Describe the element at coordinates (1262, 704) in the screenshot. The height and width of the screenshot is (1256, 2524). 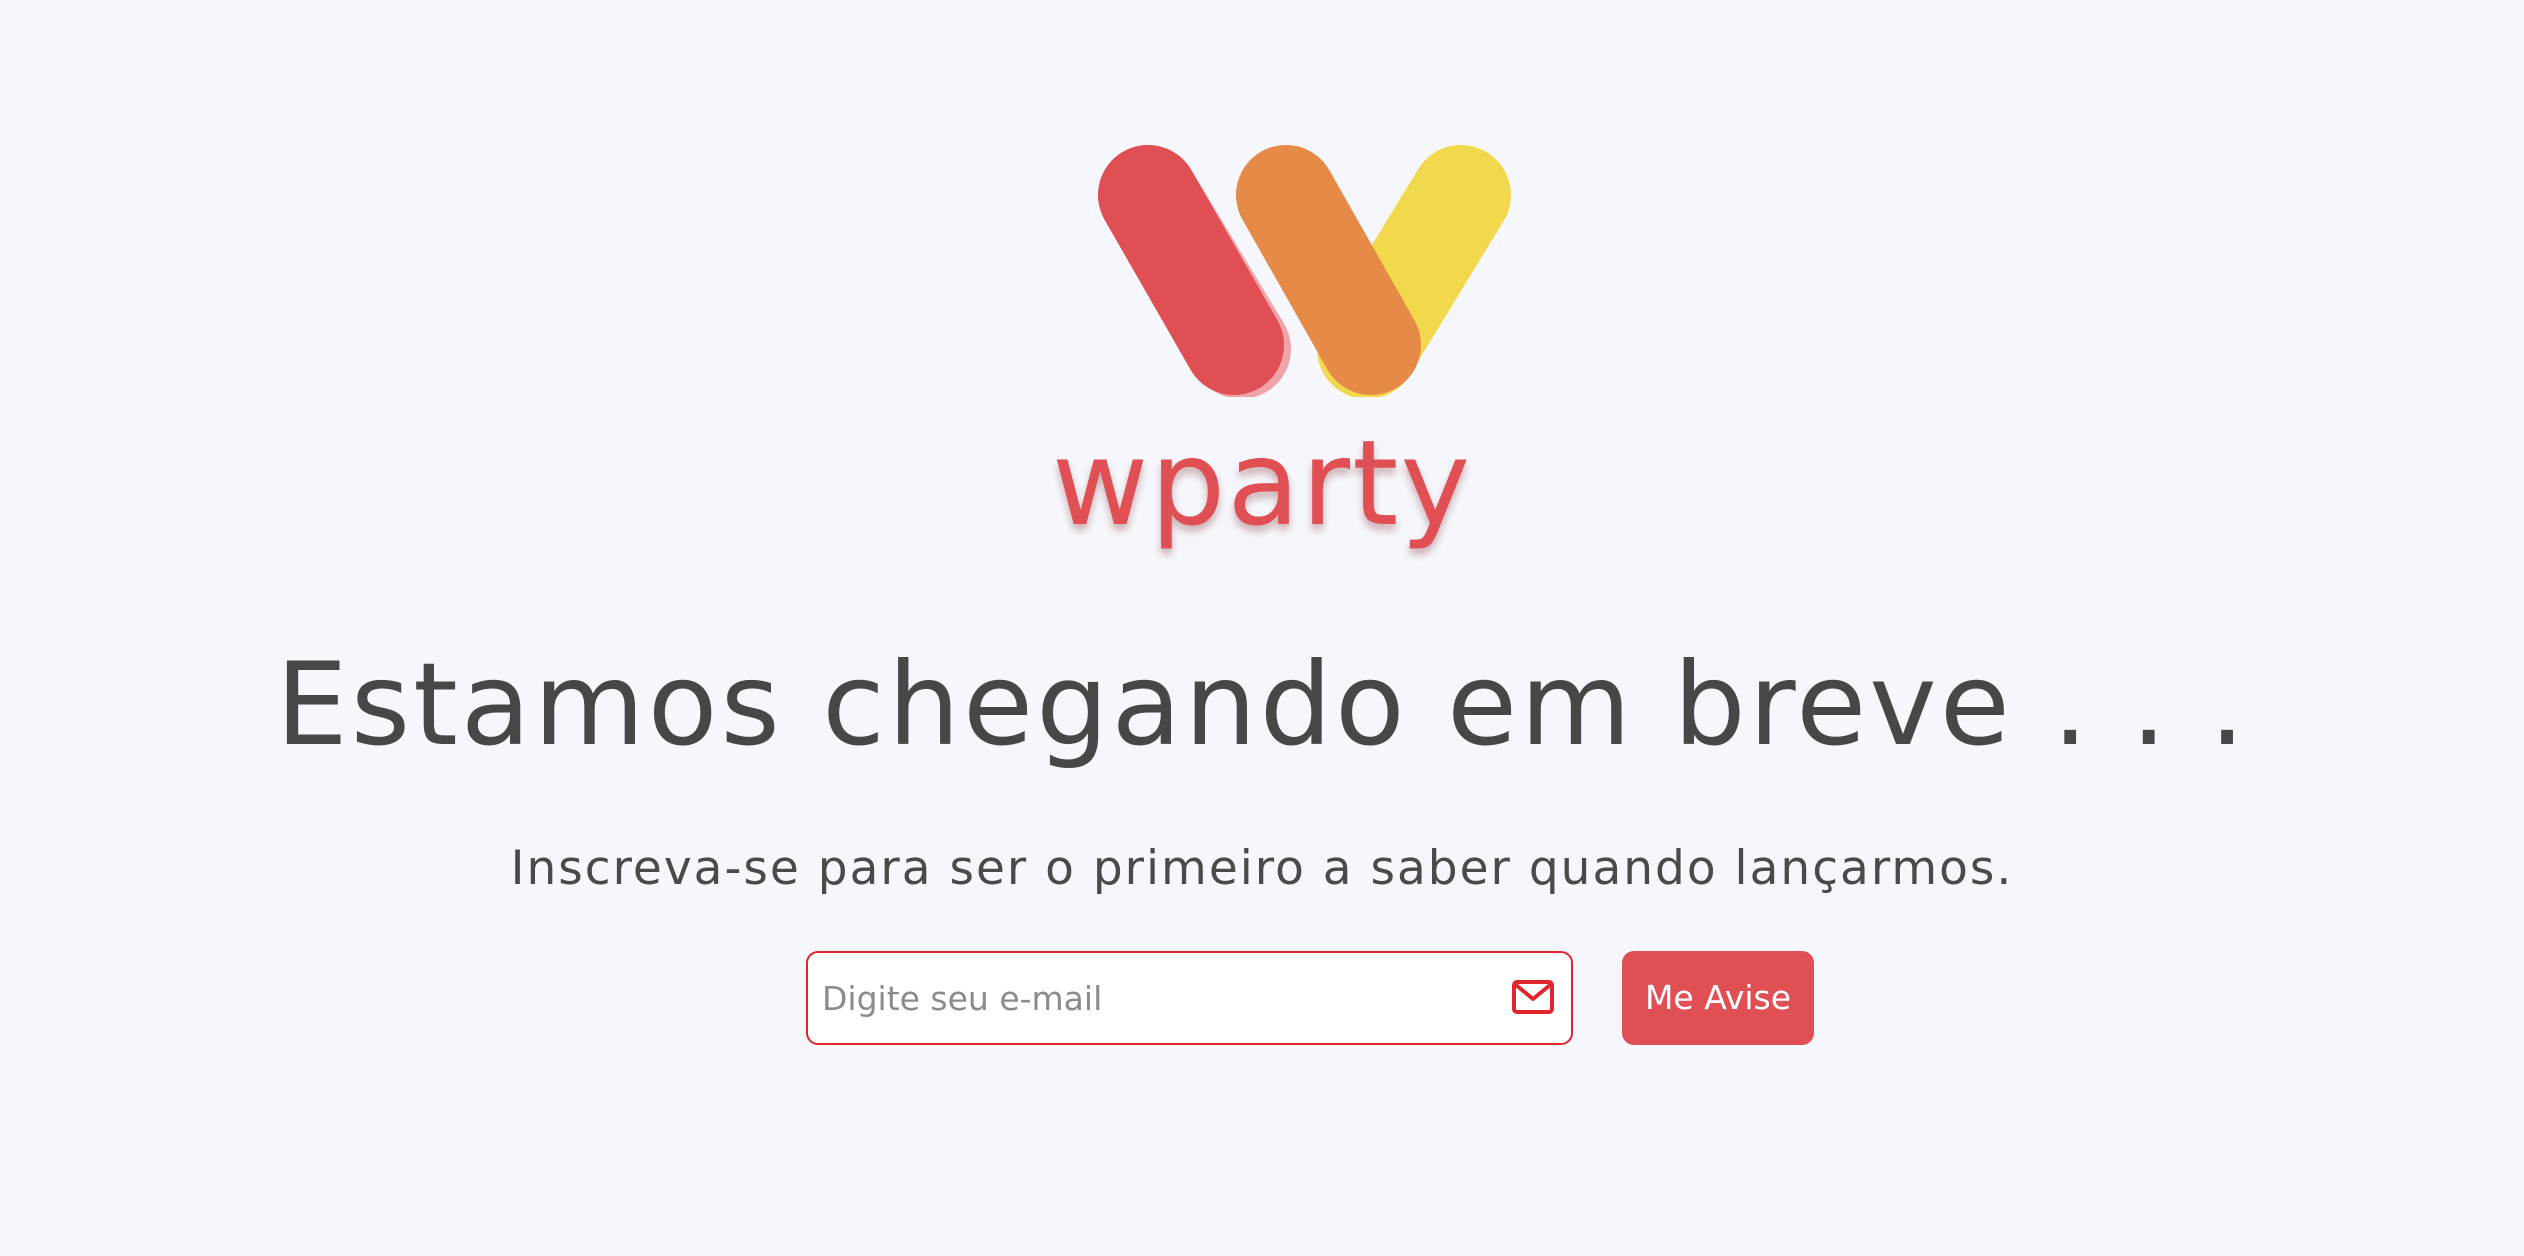
I see `page-title: Estamos chegando em breve . . .` at that location.